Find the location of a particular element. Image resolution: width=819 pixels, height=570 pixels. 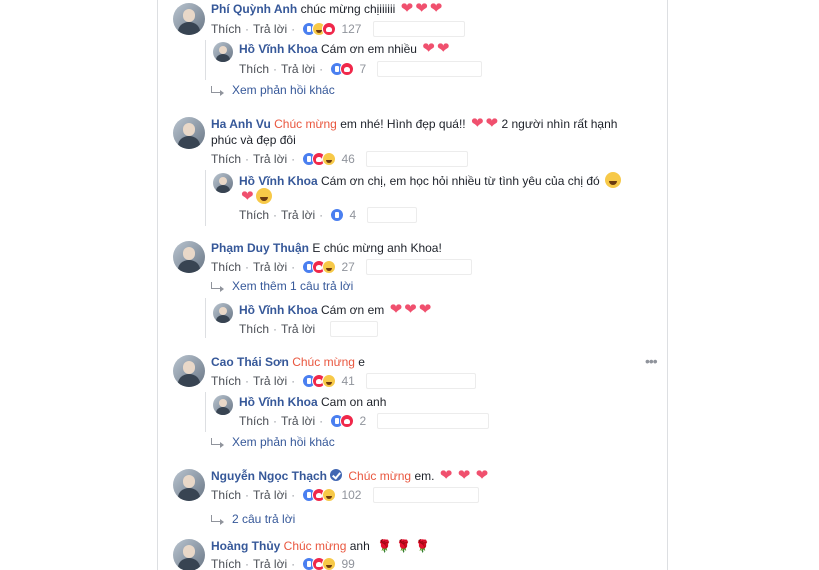

reply-body: Hồ Vĩnh Khoa Cam on anh is located at coordinates (312, 402).